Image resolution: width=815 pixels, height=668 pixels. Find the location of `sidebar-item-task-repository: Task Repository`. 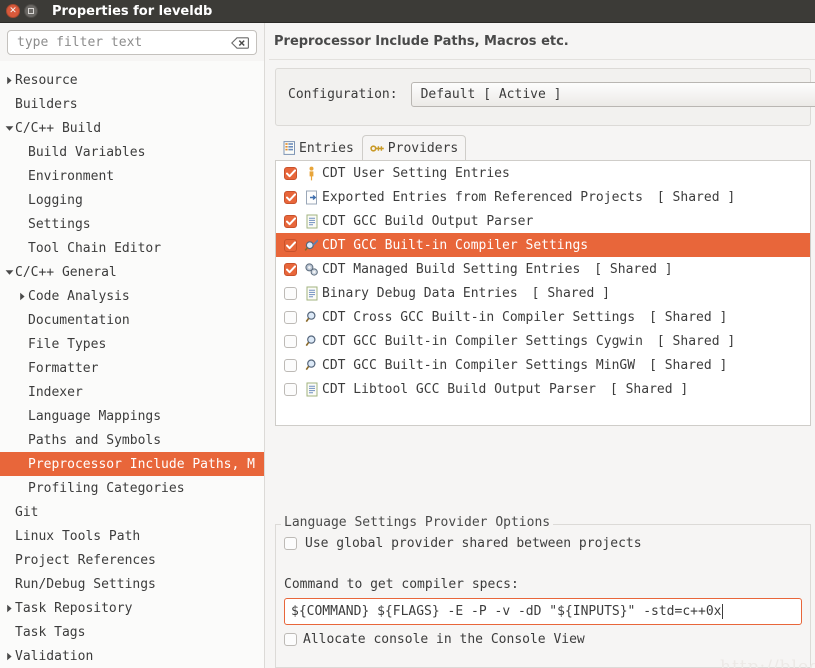

sidebar-item-task-repository: Task Repository is located at coordinates (132, 608).